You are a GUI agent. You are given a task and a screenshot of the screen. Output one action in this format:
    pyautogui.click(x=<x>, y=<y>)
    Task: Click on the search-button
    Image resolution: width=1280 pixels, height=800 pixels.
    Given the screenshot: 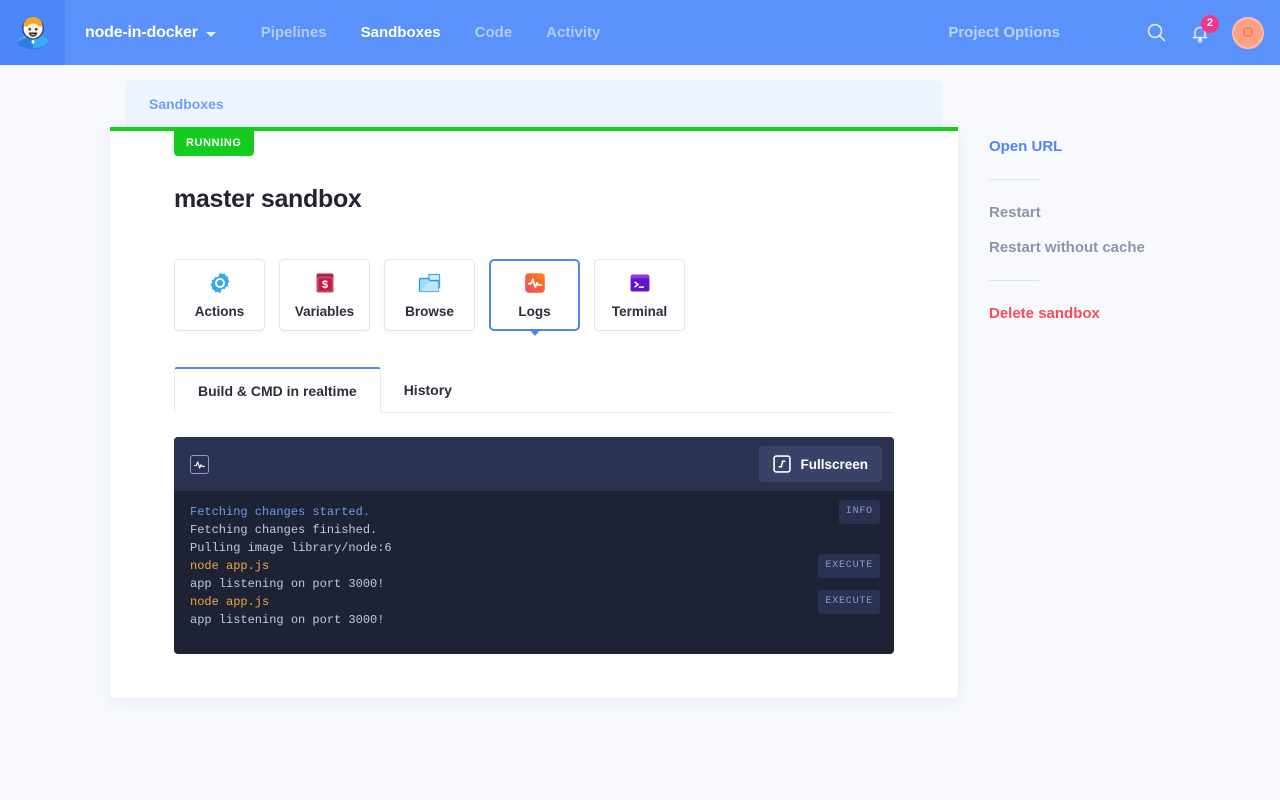 What is the action you would take?
    pyautogui.click(x=1156, y=33)
    